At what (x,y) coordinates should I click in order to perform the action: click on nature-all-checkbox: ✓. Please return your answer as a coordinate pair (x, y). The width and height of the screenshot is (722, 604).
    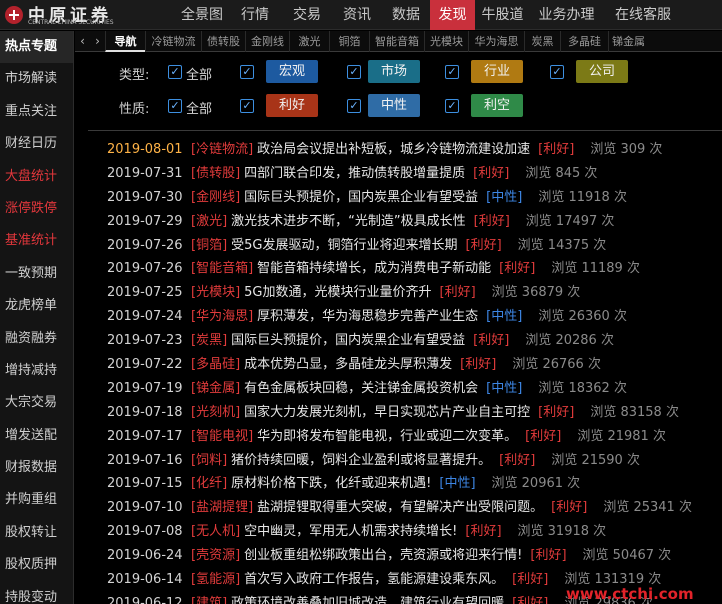
    Looking at the image, I should click on (175, 106).